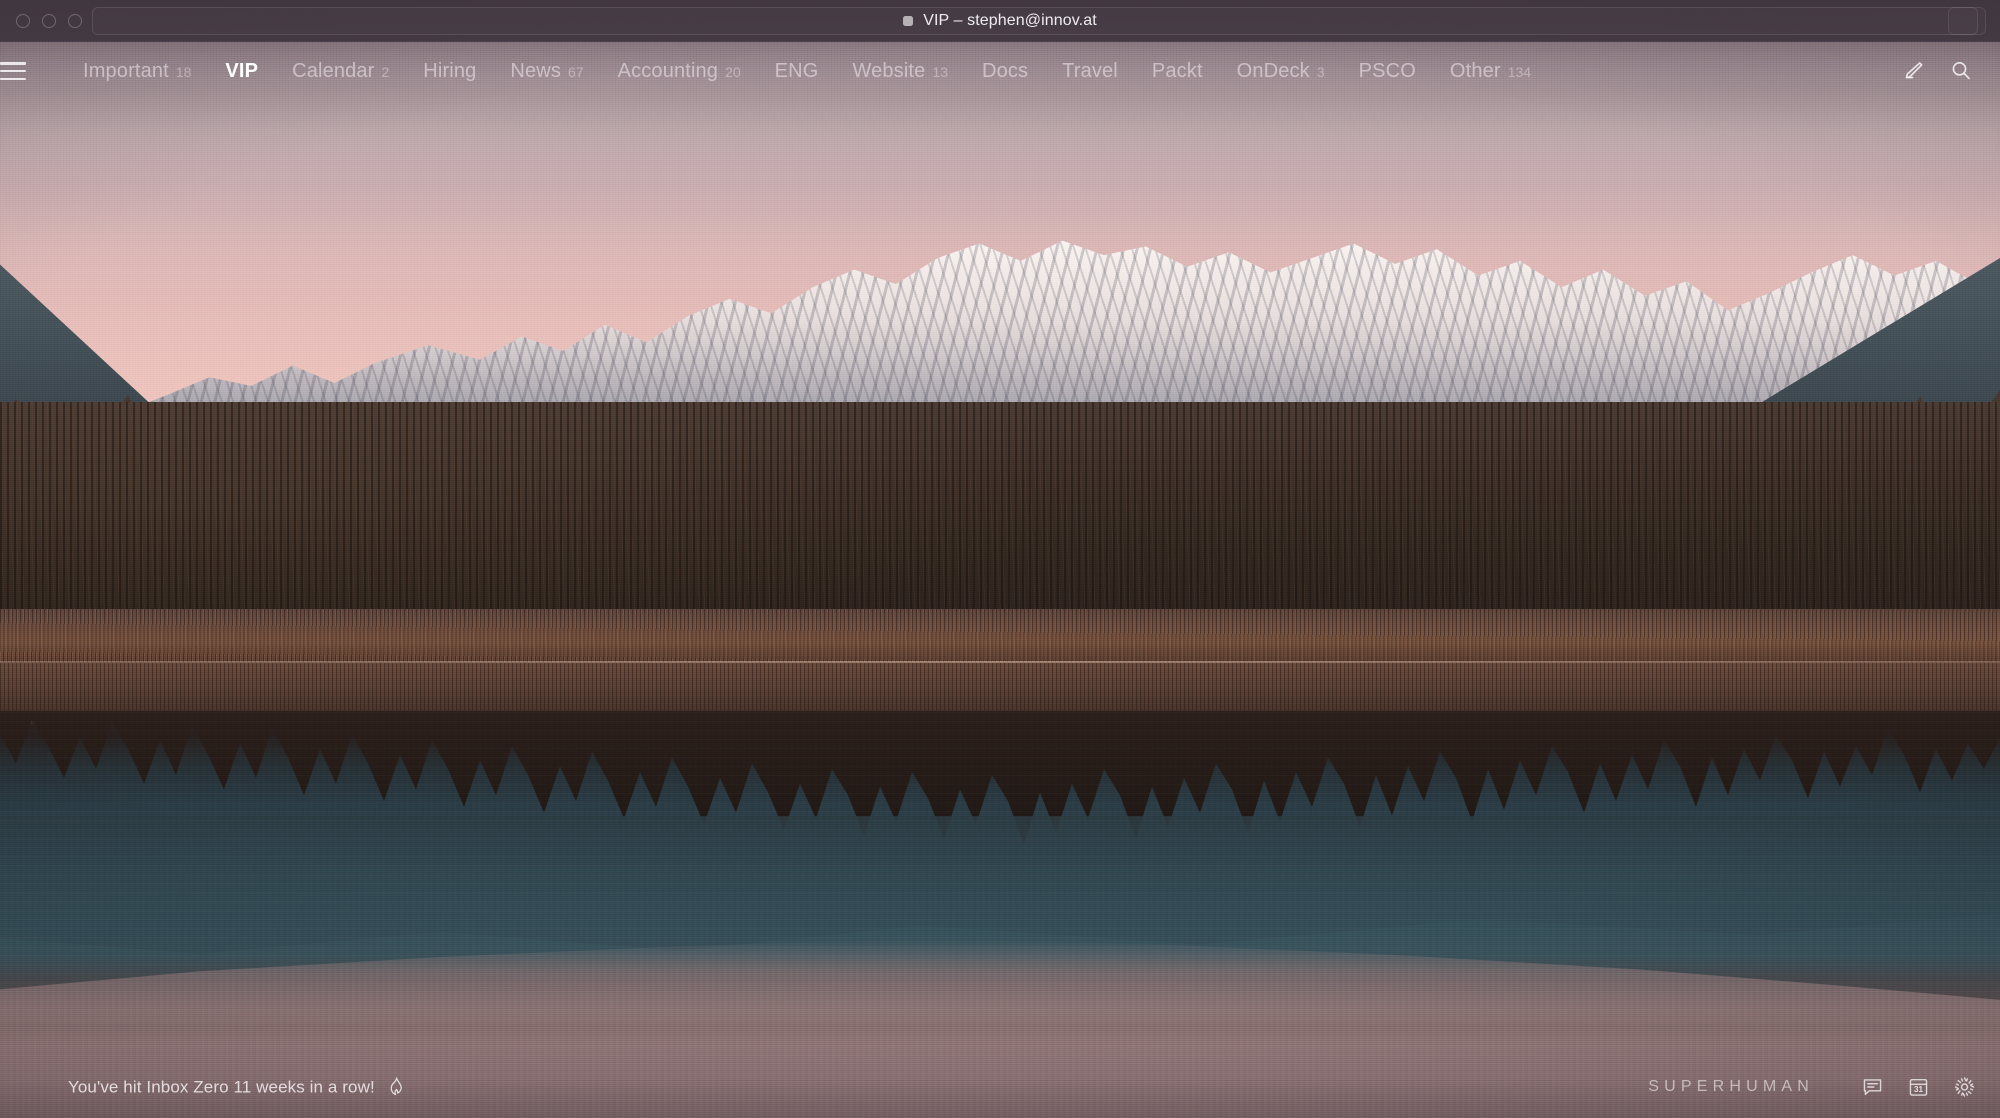  I want to click on calendar-day-number: 31, so click(1919, 1089).